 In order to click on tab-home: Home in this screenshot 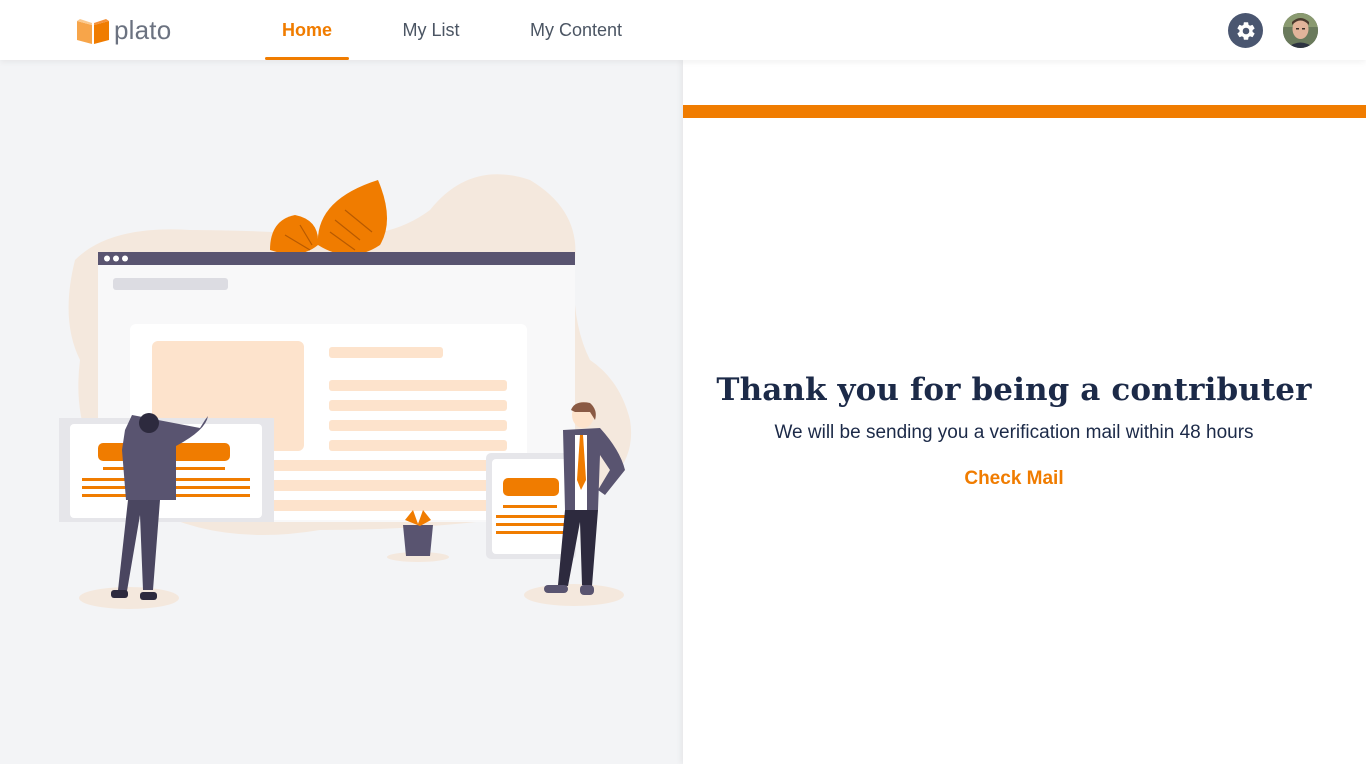, I will do `click(307, 30)`.